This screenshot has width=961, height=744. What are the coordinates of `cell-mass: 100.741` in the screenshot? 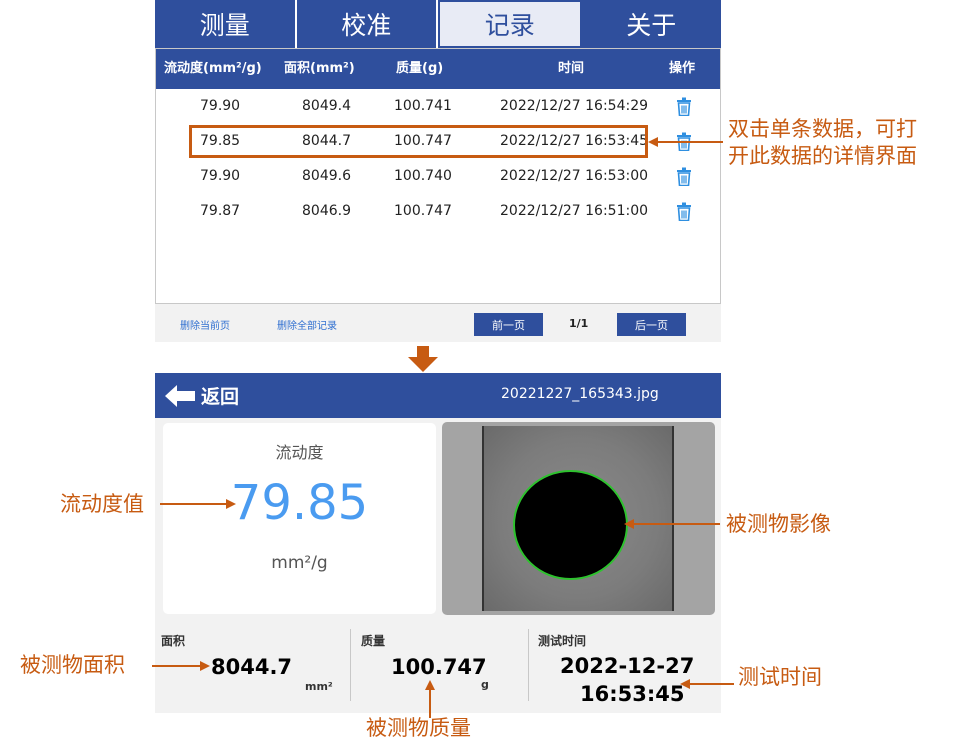 It's located at (423, 106).